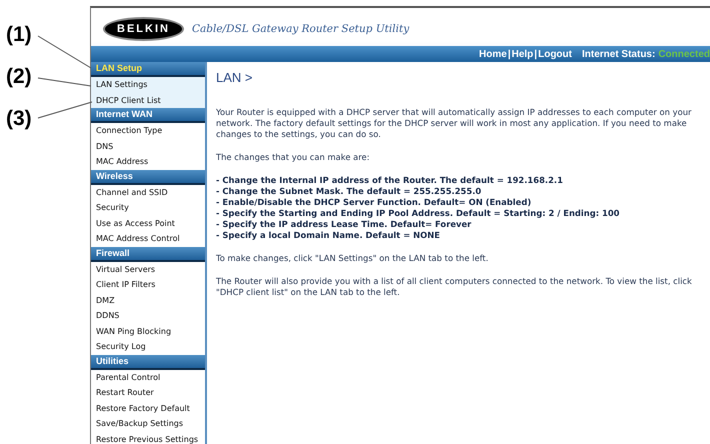  Describe the element at coordinates (390, 180) in the screenshot. I see `change-item: - Change the Internal IP address of the Router. The default = 192.168.2.1` at that location.